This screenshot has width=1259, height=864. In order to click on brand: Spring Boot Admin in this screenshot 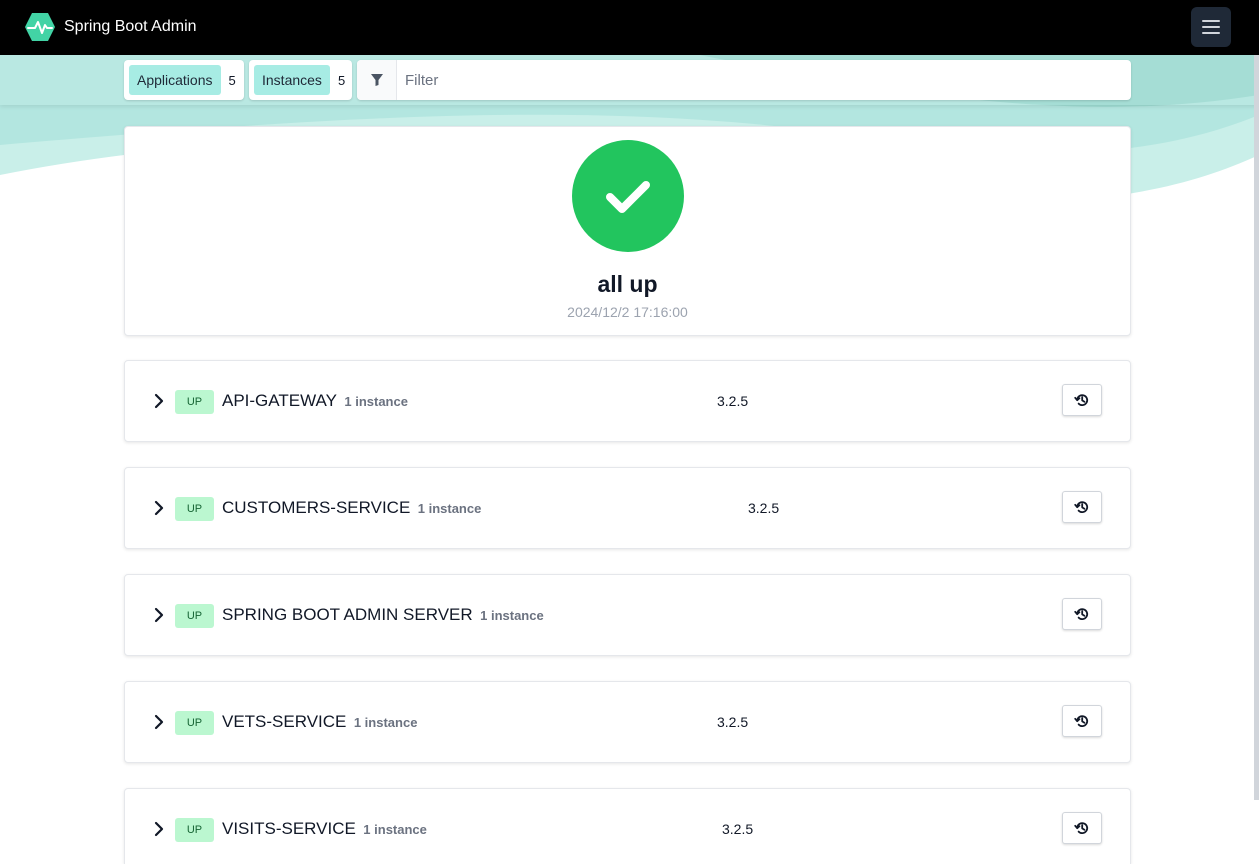, I will do `click(110, 27)`.